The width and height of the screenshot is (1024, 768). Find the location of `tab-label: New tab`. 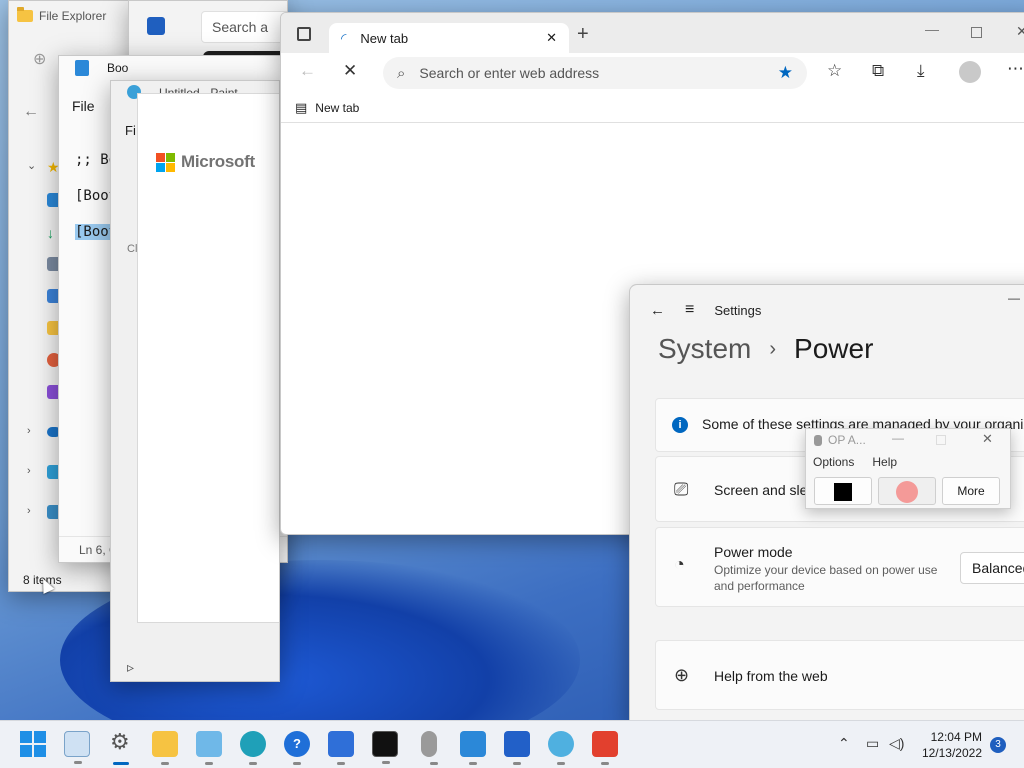

tab-label: New tab is located at coordinates (384, 38).